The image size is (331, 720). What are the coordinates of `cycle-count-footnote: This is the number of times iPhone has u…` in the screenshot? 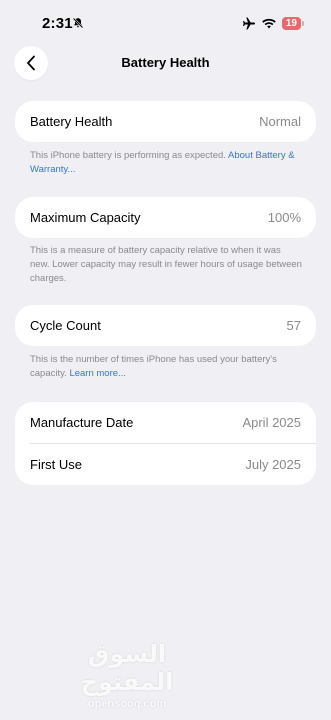 It's located at (166, 367).